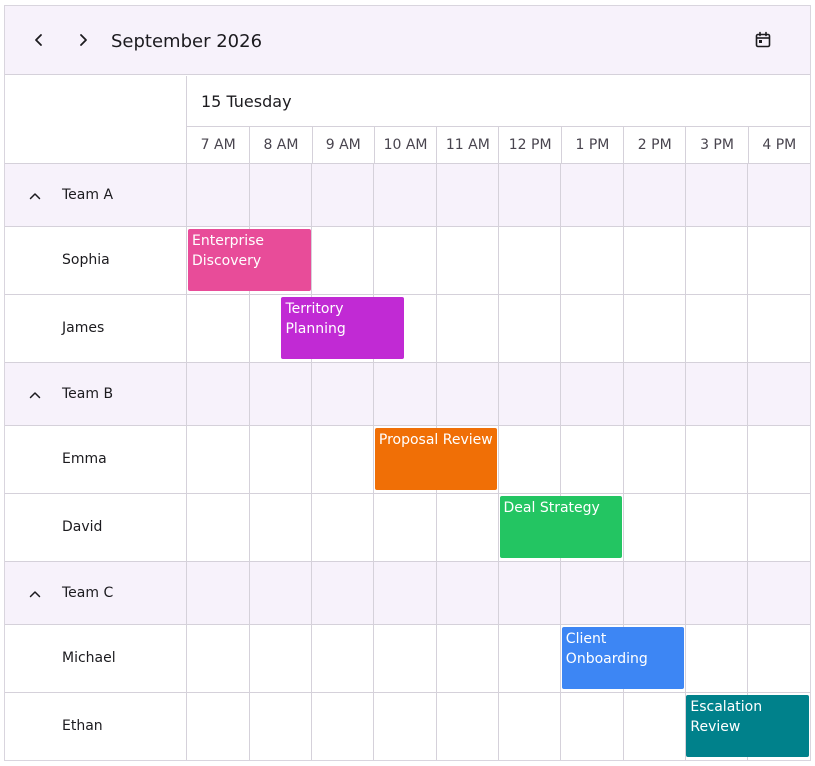  Describe the element at coordinates (228, 251) in the screenshot. I see `appointment-title: Enterprise Discovery` at that location.